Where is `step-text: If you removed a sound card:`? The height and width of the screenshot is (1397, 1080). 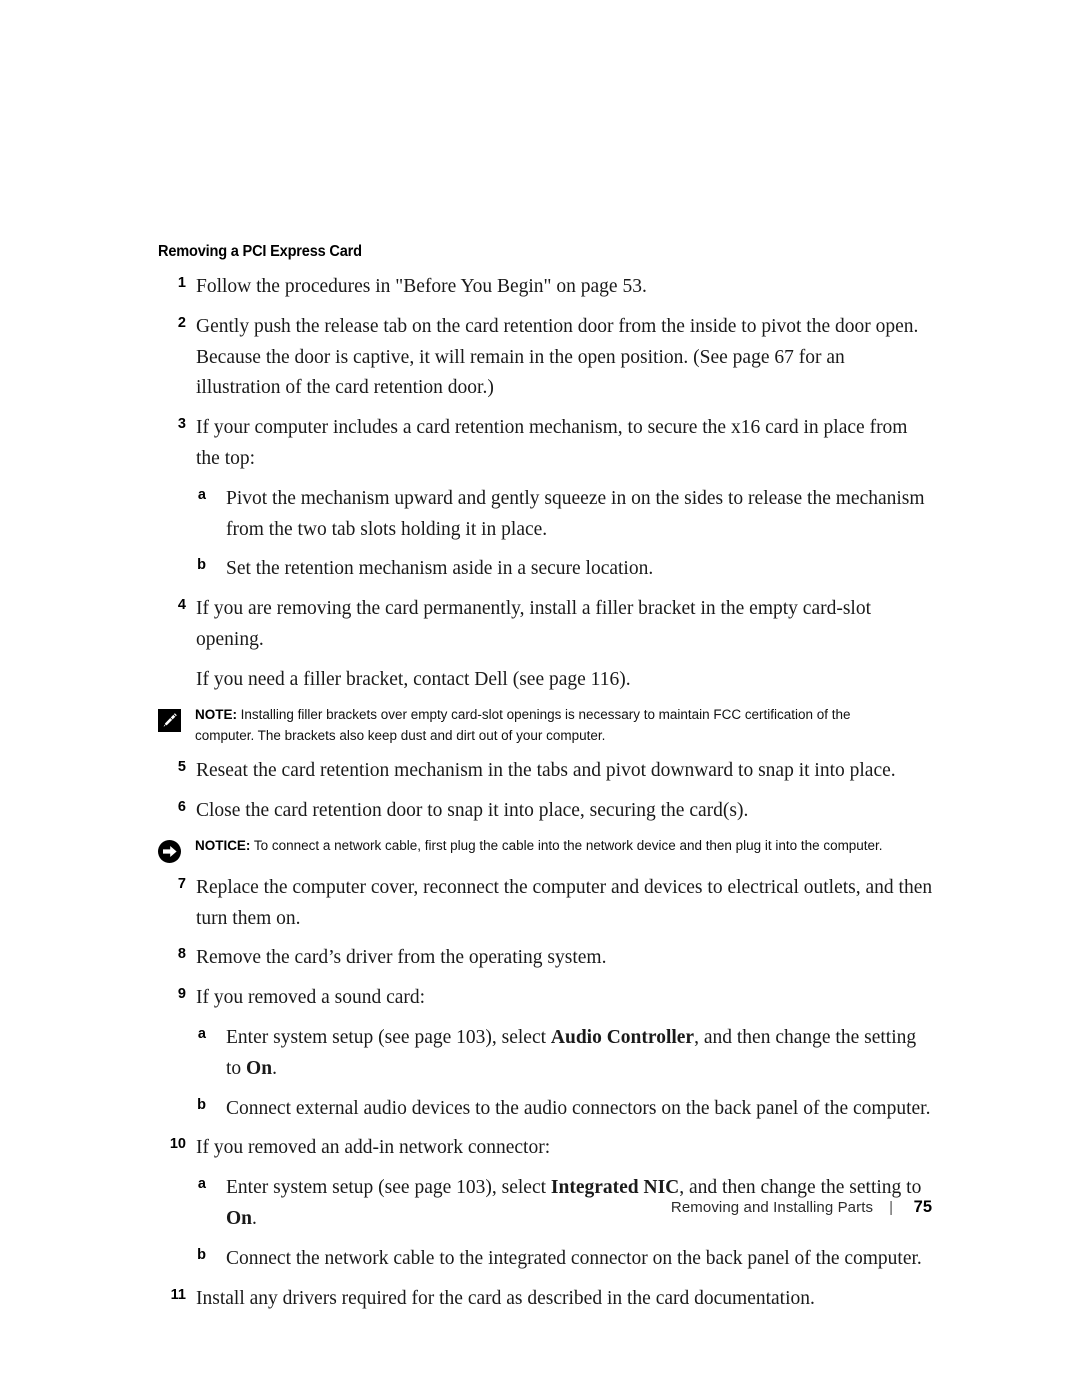 step-text: If you removed a sound card: is located at coordinates (565, 998).